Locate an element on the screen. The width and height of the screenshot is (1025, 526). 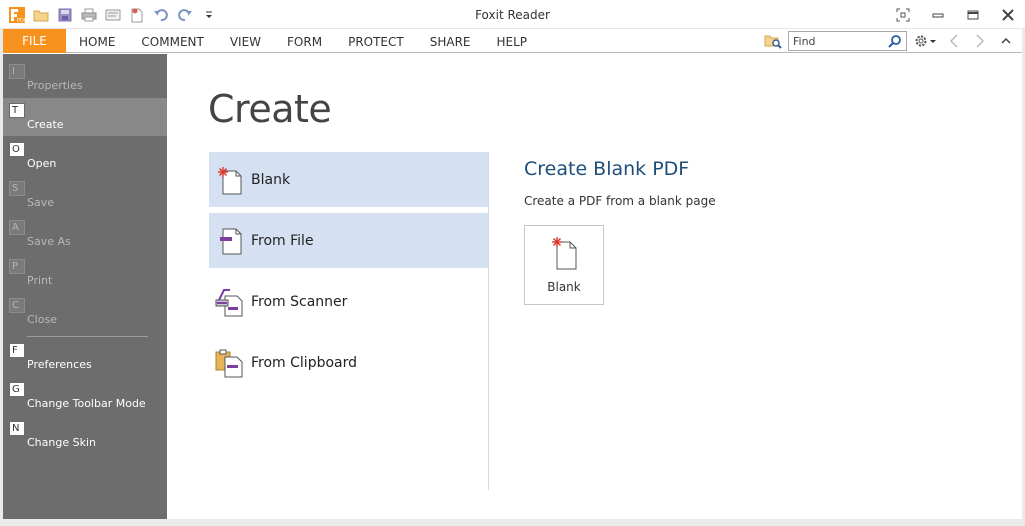
sidebar-item-print: P Print is located at coordinates (85, 273).